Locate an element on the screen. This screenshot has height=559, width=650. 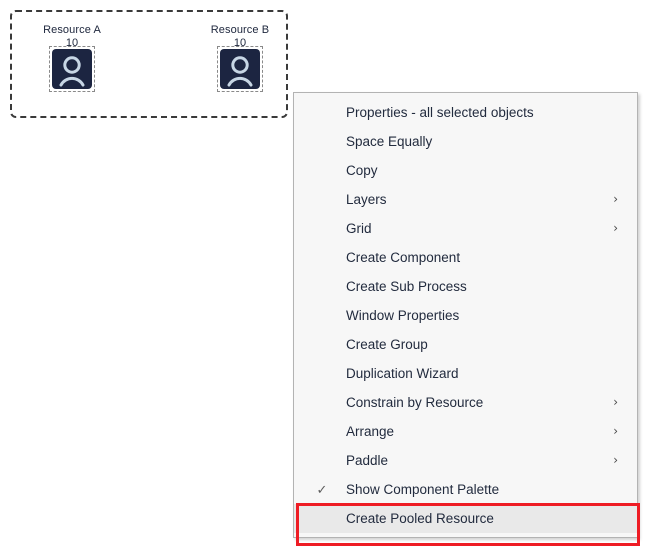
menu-item-grid: Grid › is located at coordinates (465, 228).